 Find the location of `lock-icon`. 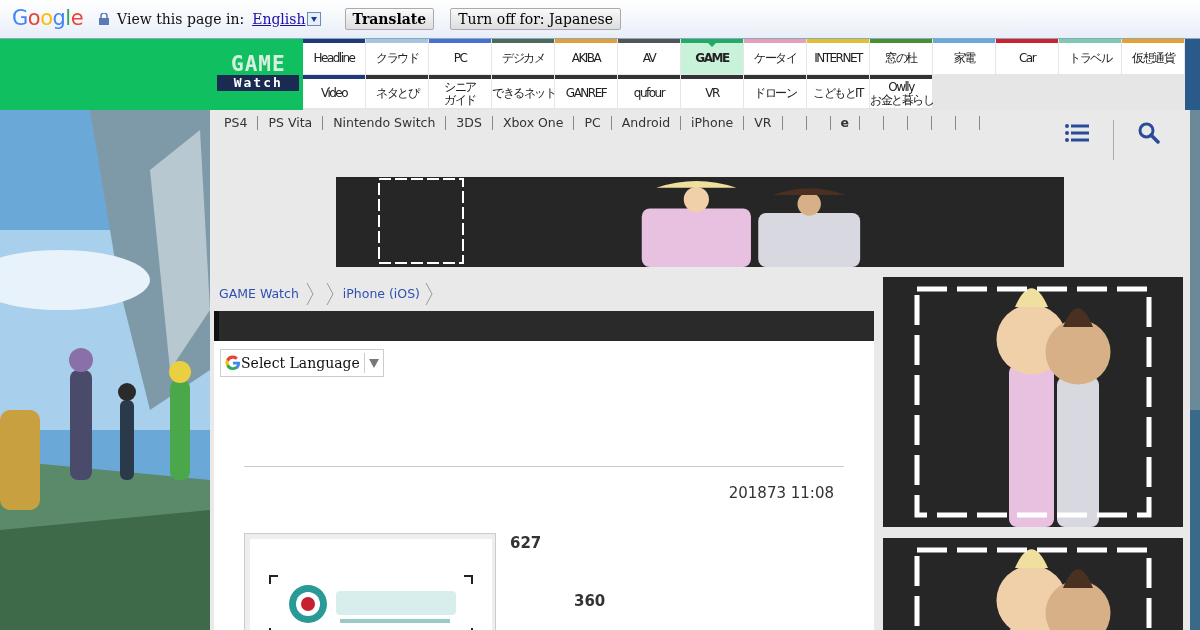

lock-icon is located at coordinates (104, 19).